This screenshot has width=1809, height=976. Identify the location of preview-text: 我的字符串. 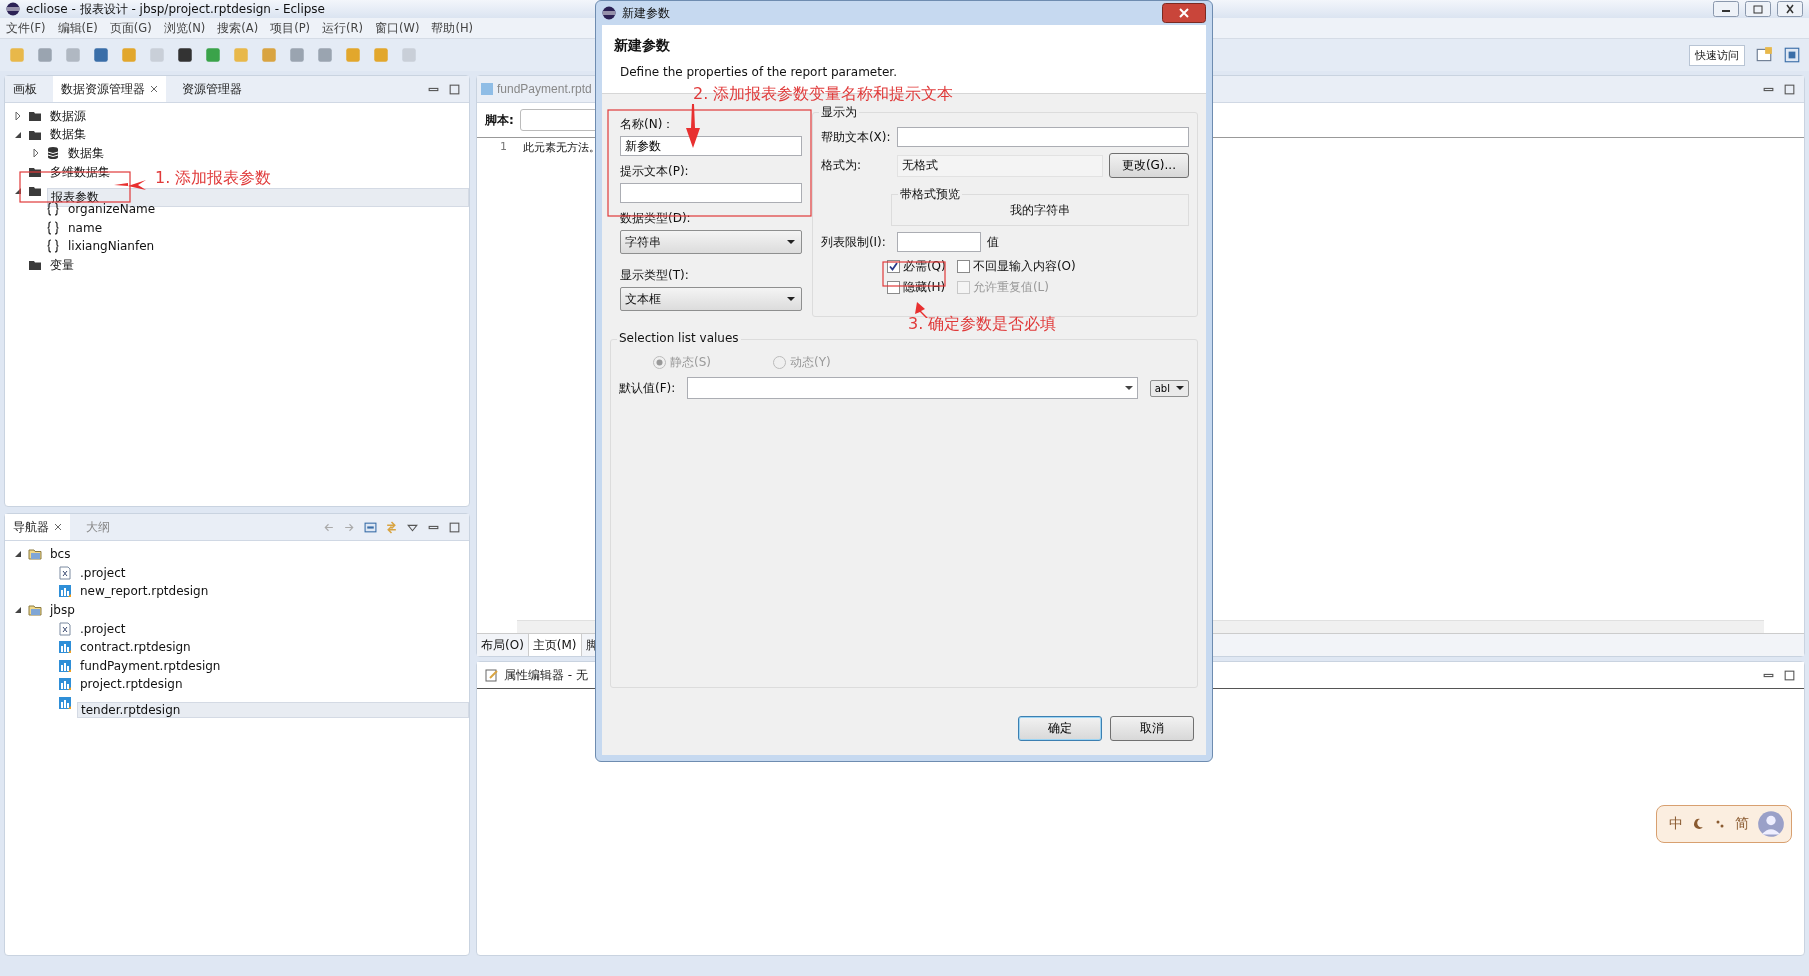
(1039, 210).